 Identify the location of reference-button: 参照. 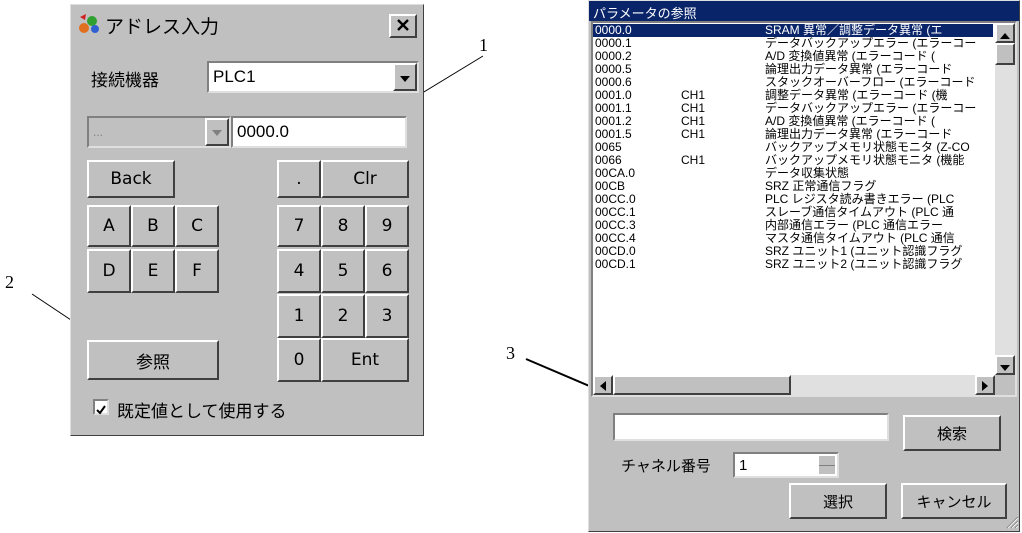
(153, 360).